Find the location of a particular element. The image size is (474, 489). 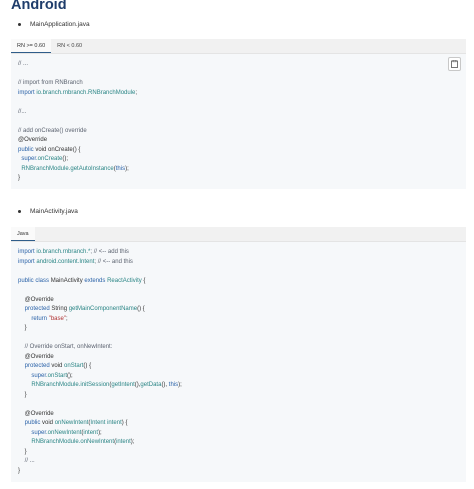

code-line: // add onCreate() override is located at coordinates (52, 132).